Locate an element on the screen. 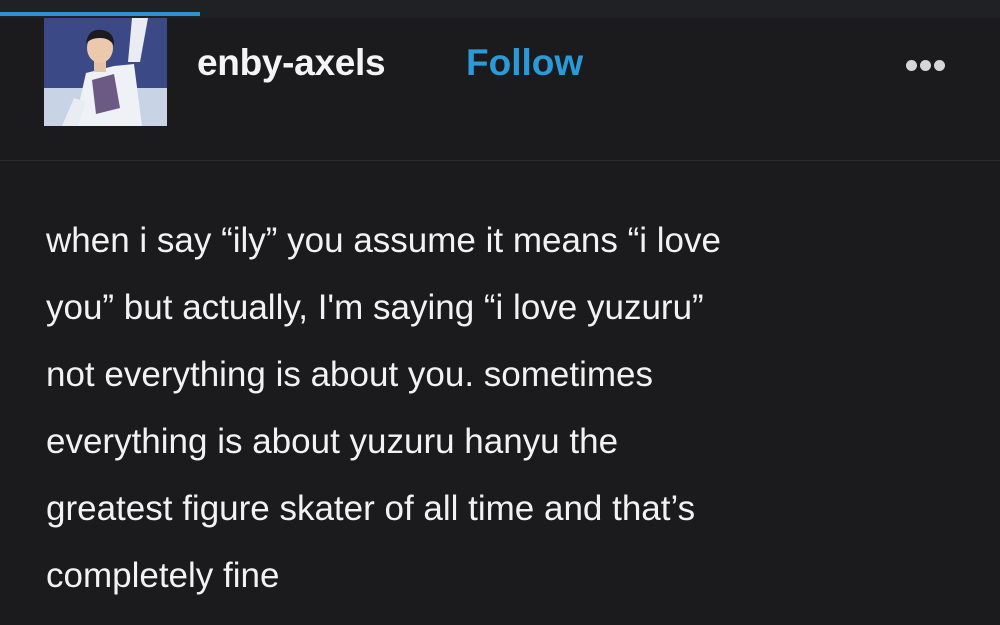  follow-button: Follow is located at coordinates (524, 63).